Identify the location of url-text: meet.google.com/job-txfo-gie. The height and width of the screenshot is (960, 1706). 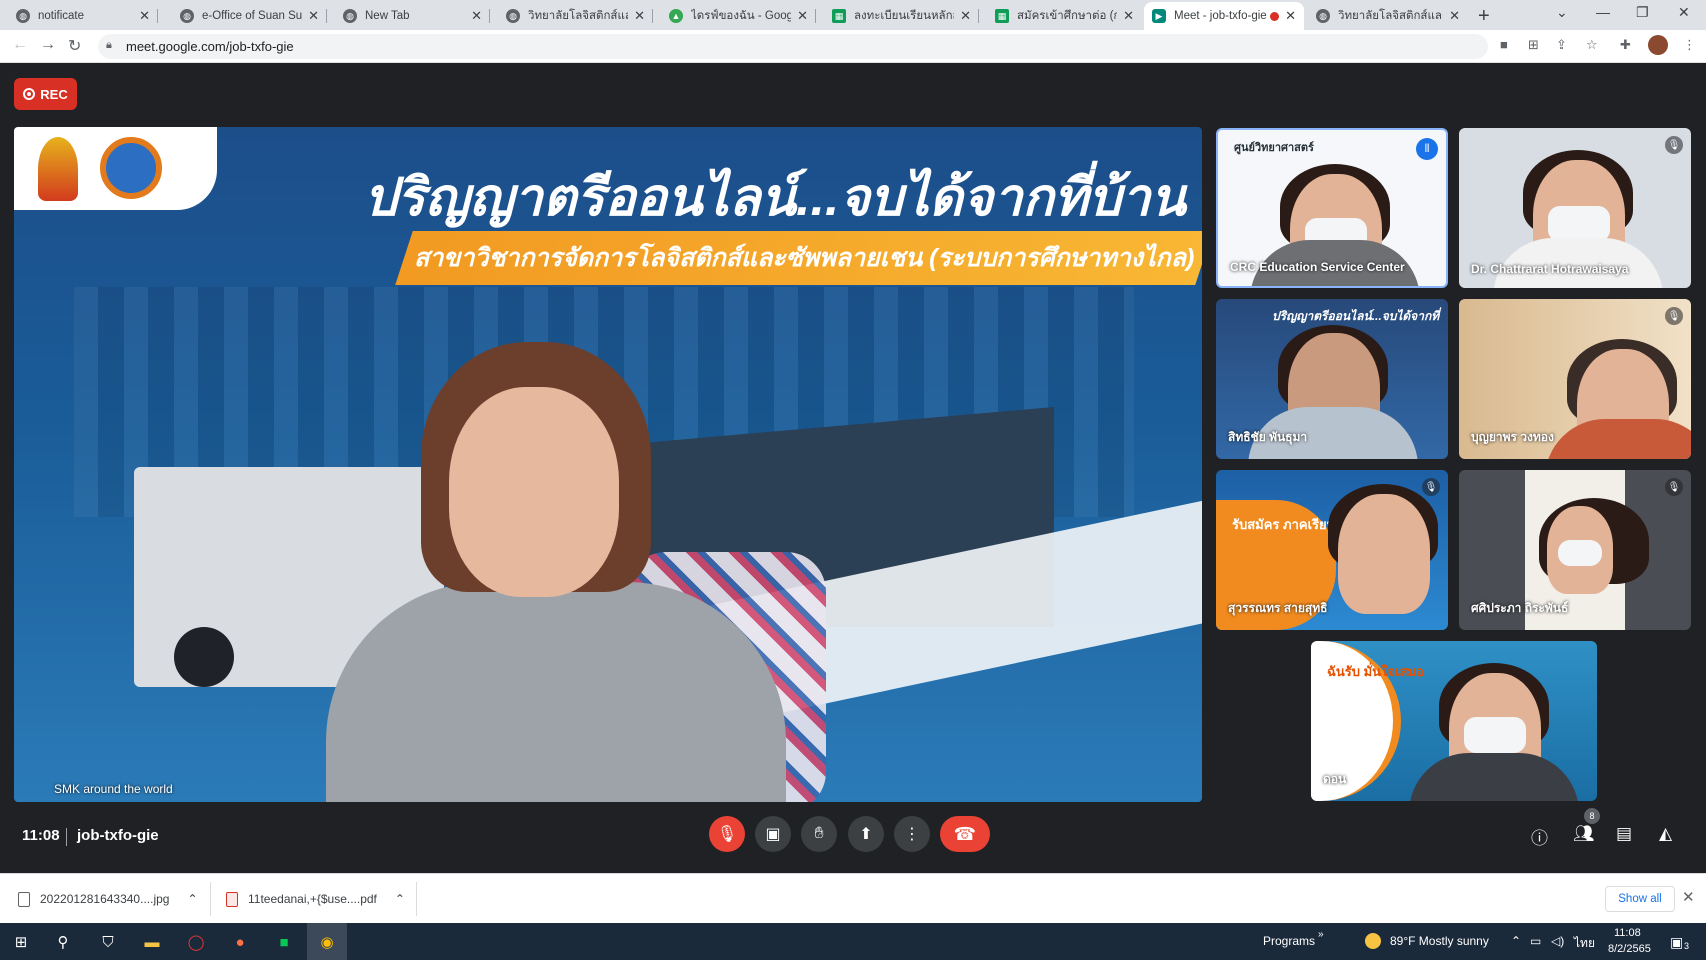
(210, 46).